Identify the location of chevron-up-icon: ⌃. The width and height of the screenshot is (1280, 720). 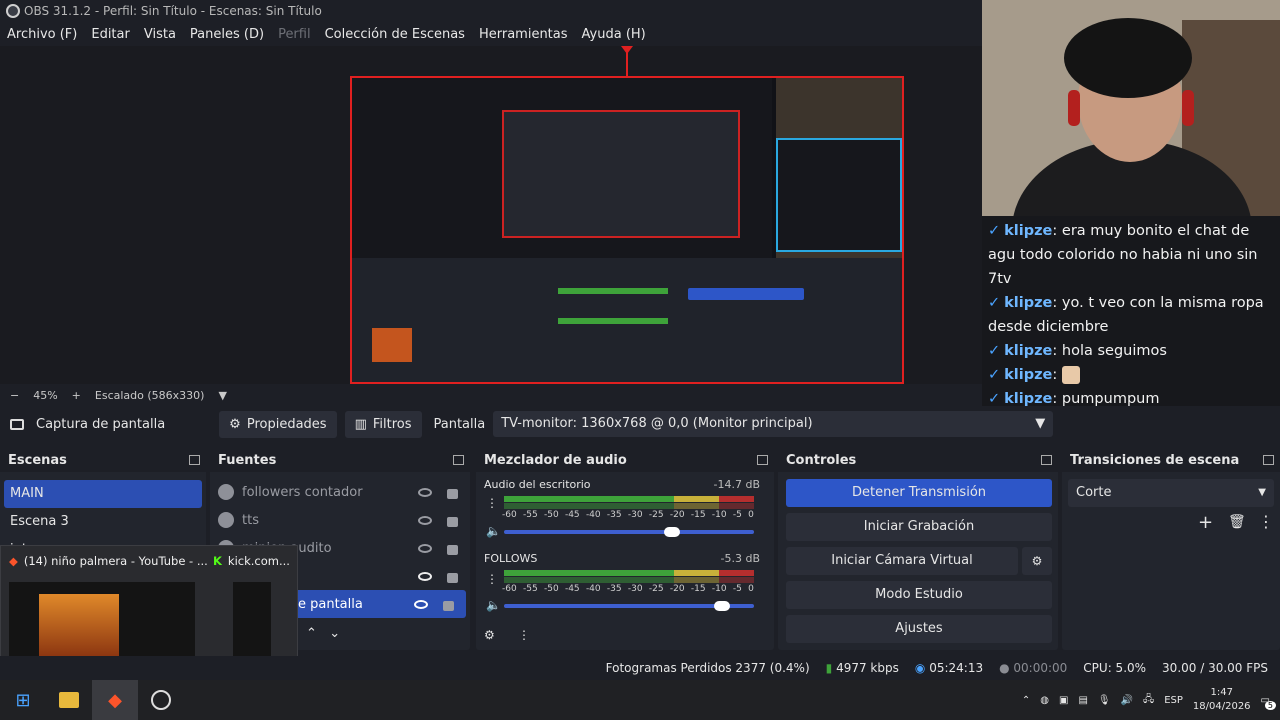
(1026, 700).